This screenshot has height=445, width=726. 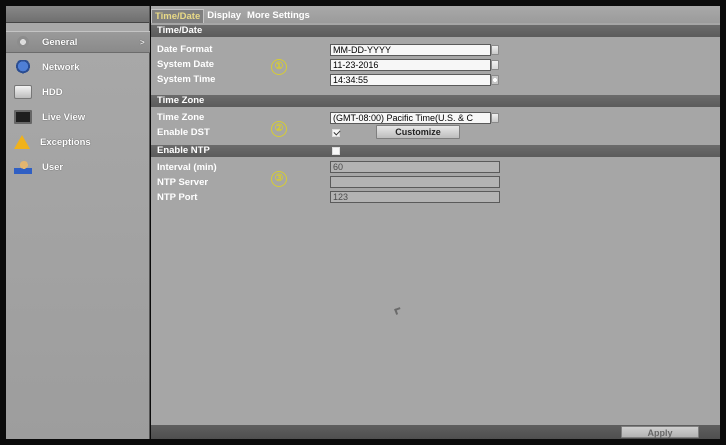 What do you see at coordinates (77, 14) in the screenshot?
I see `sidebar-header` at bounding box center [77, 14].